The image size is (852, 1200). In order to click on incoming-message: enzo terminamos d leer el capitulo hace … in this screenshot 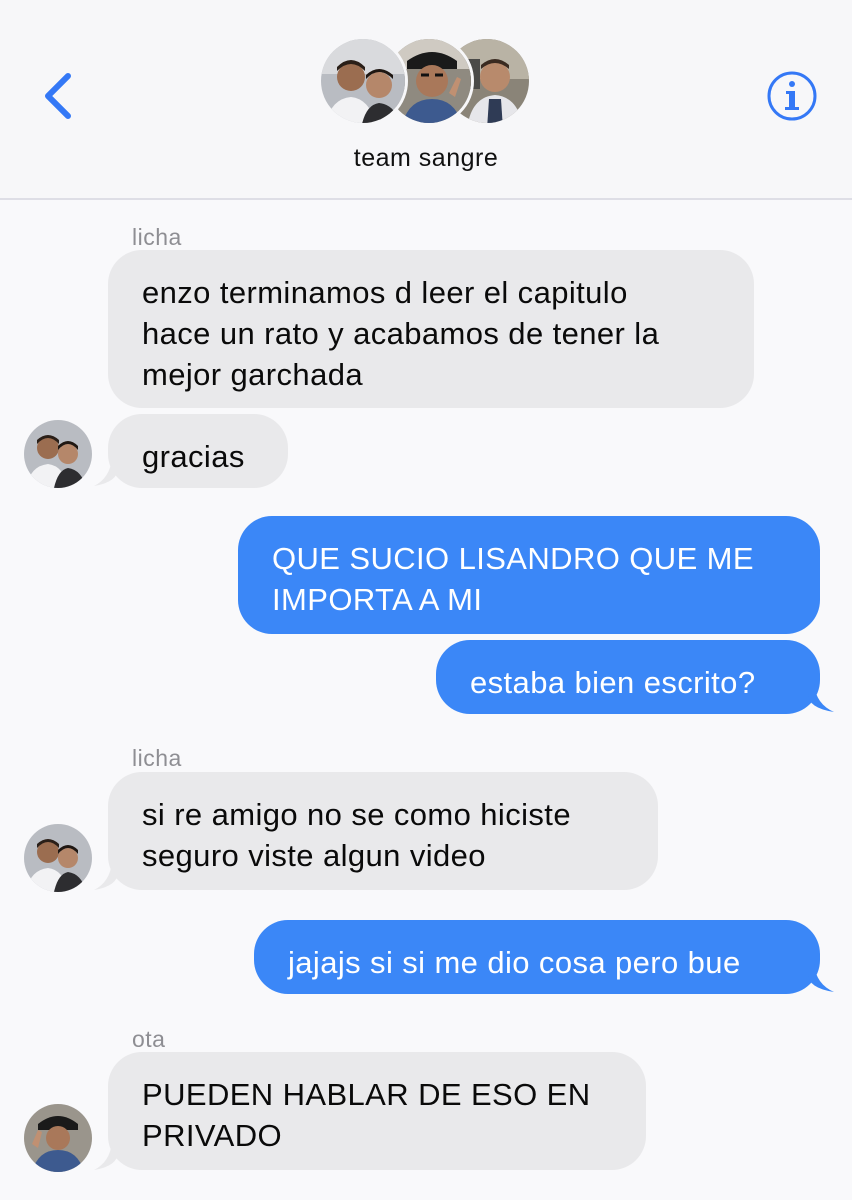, I will do `click(431, 329)`.